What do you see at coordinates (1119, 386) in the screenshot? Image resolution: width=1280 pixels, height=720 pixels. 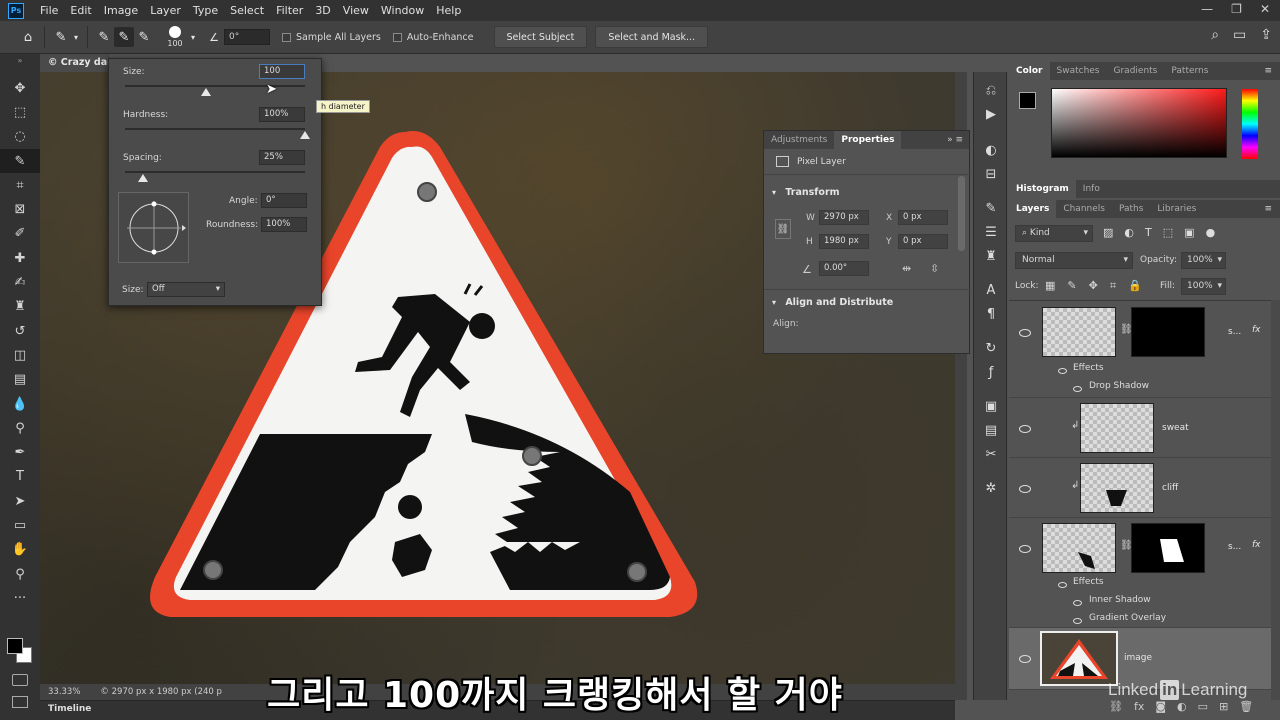 I see `effect-name: Drop Shadow` at bounding box center [1119, 386].